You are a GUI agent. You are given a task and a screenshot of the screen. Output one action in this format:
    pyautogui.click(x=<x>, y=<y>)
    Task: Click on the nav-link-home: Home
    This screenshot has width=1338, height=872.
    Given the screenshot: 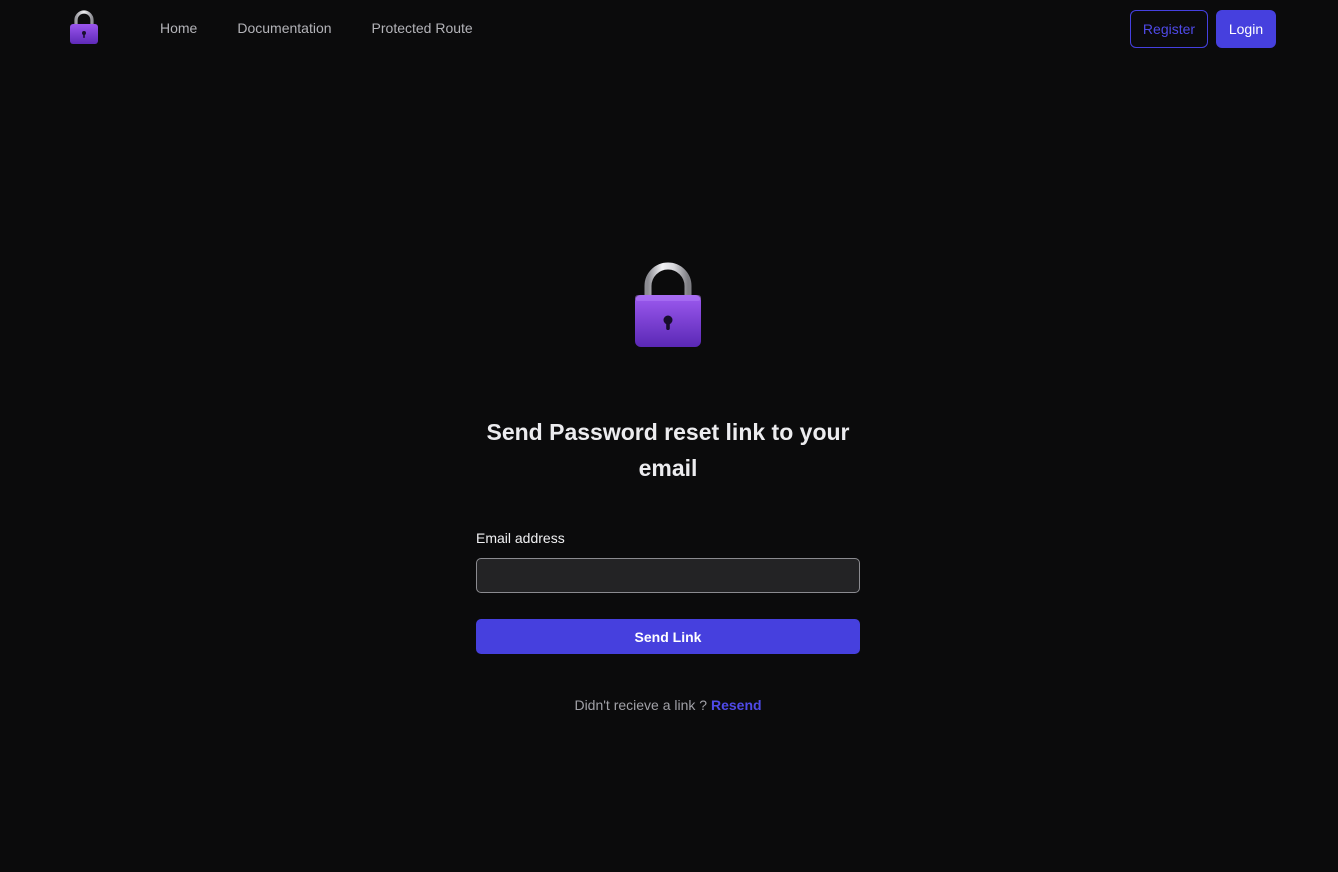 What is the action you would take?
    pyautogui.click(x=178, y=28)
    